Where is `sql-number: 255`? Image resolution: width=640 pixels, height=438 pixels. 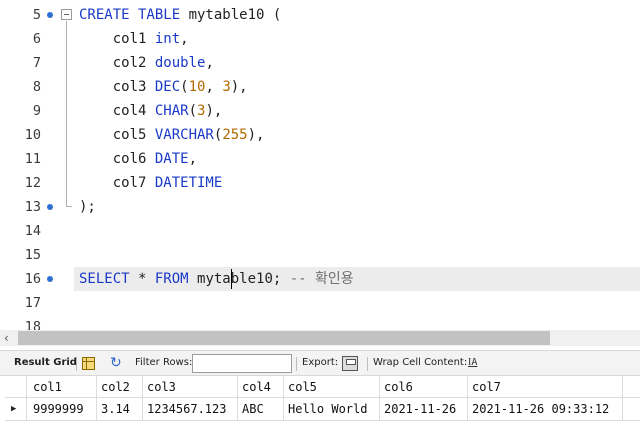 sql-number: 255 is located at coordinates (235, 135).